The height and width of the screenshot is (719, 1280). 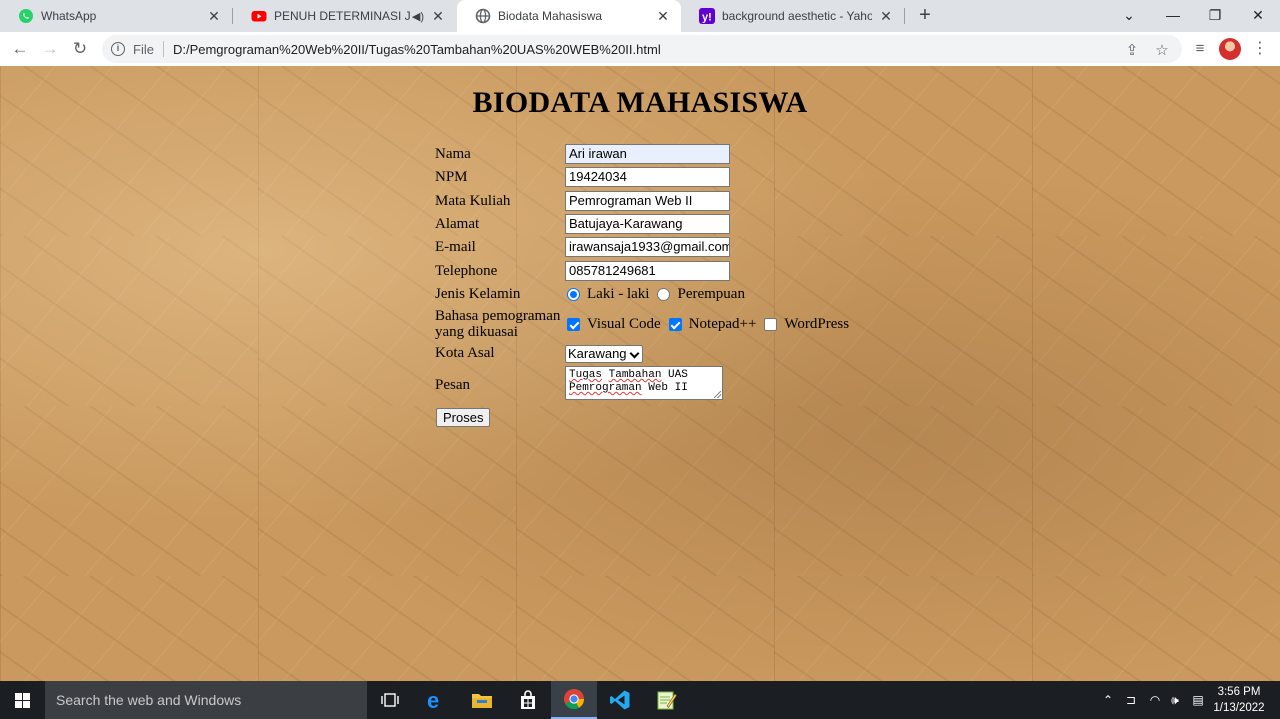 What do you see at coordinates (69, 16) in the screenshot?
I see `tab-title: WhatsApp` at bounding box center [69, 16].